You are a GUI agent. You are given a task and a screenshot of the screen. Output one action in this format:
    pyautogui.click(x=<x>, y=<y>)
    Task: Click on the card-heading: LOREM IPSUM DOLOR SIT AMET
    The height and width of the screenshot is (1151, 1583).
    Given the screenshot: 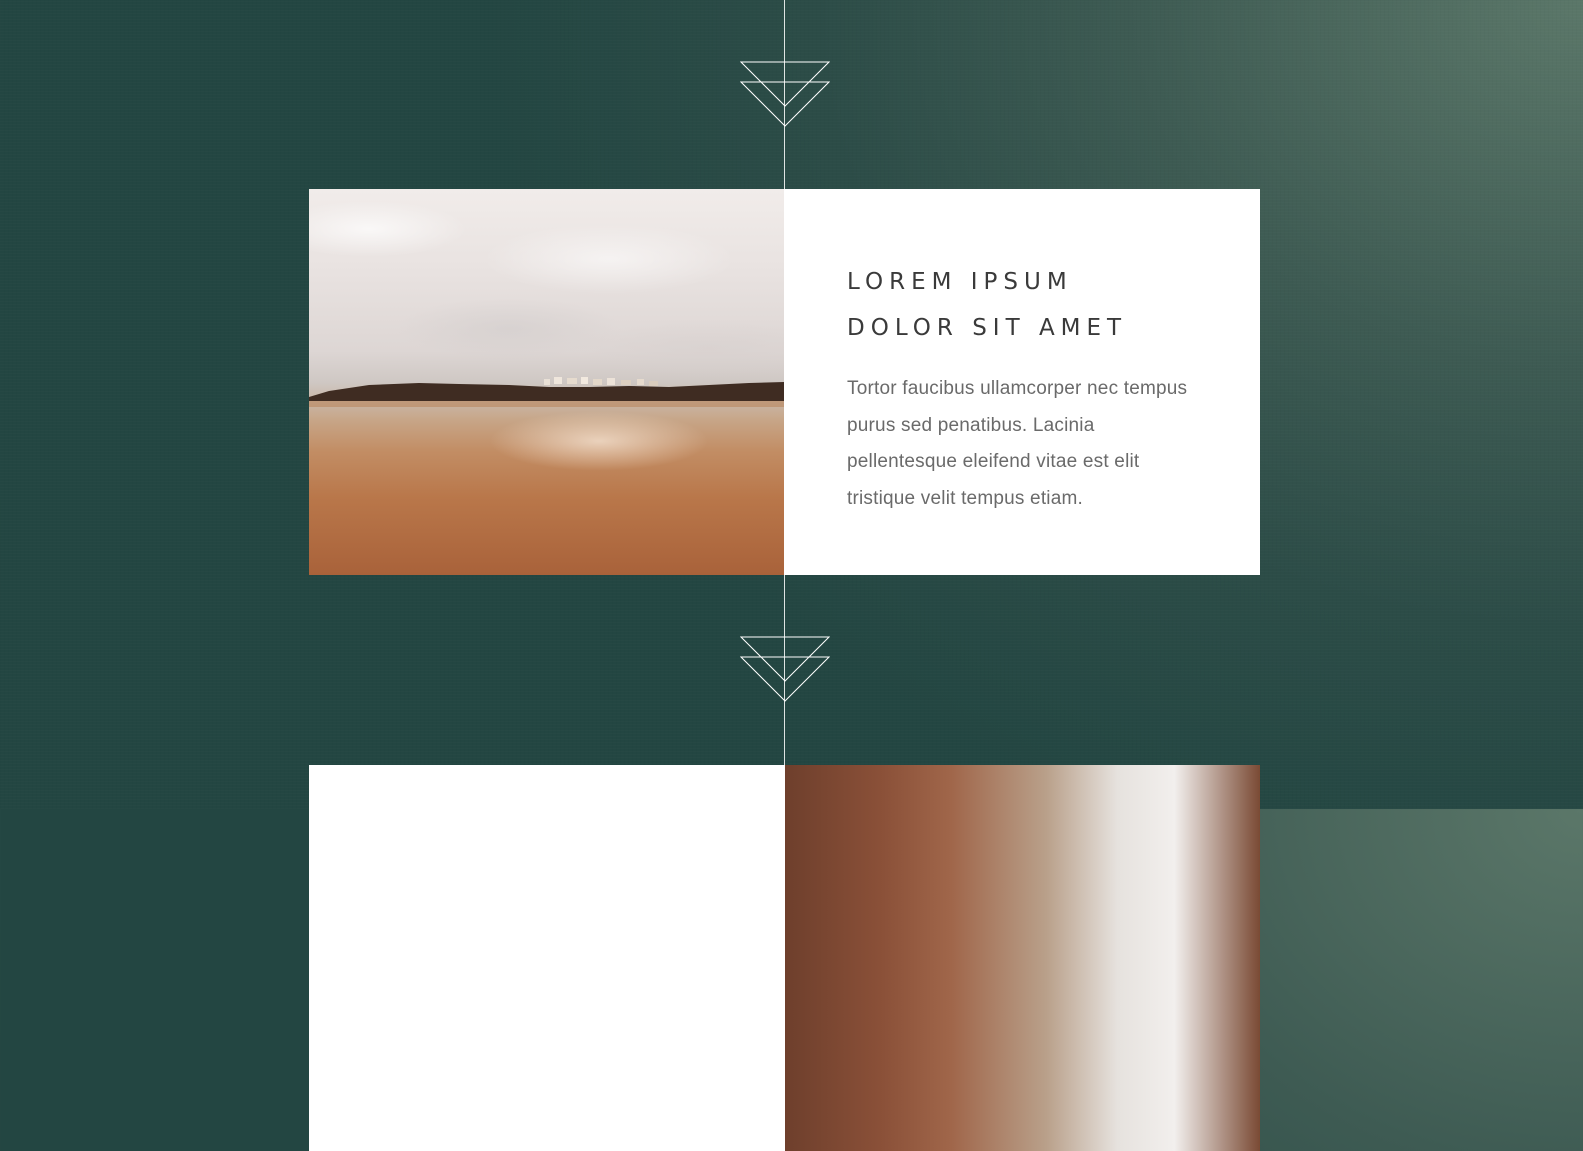 What is the action you would take?
    pyautogui.click(x=1023, y=305)
    